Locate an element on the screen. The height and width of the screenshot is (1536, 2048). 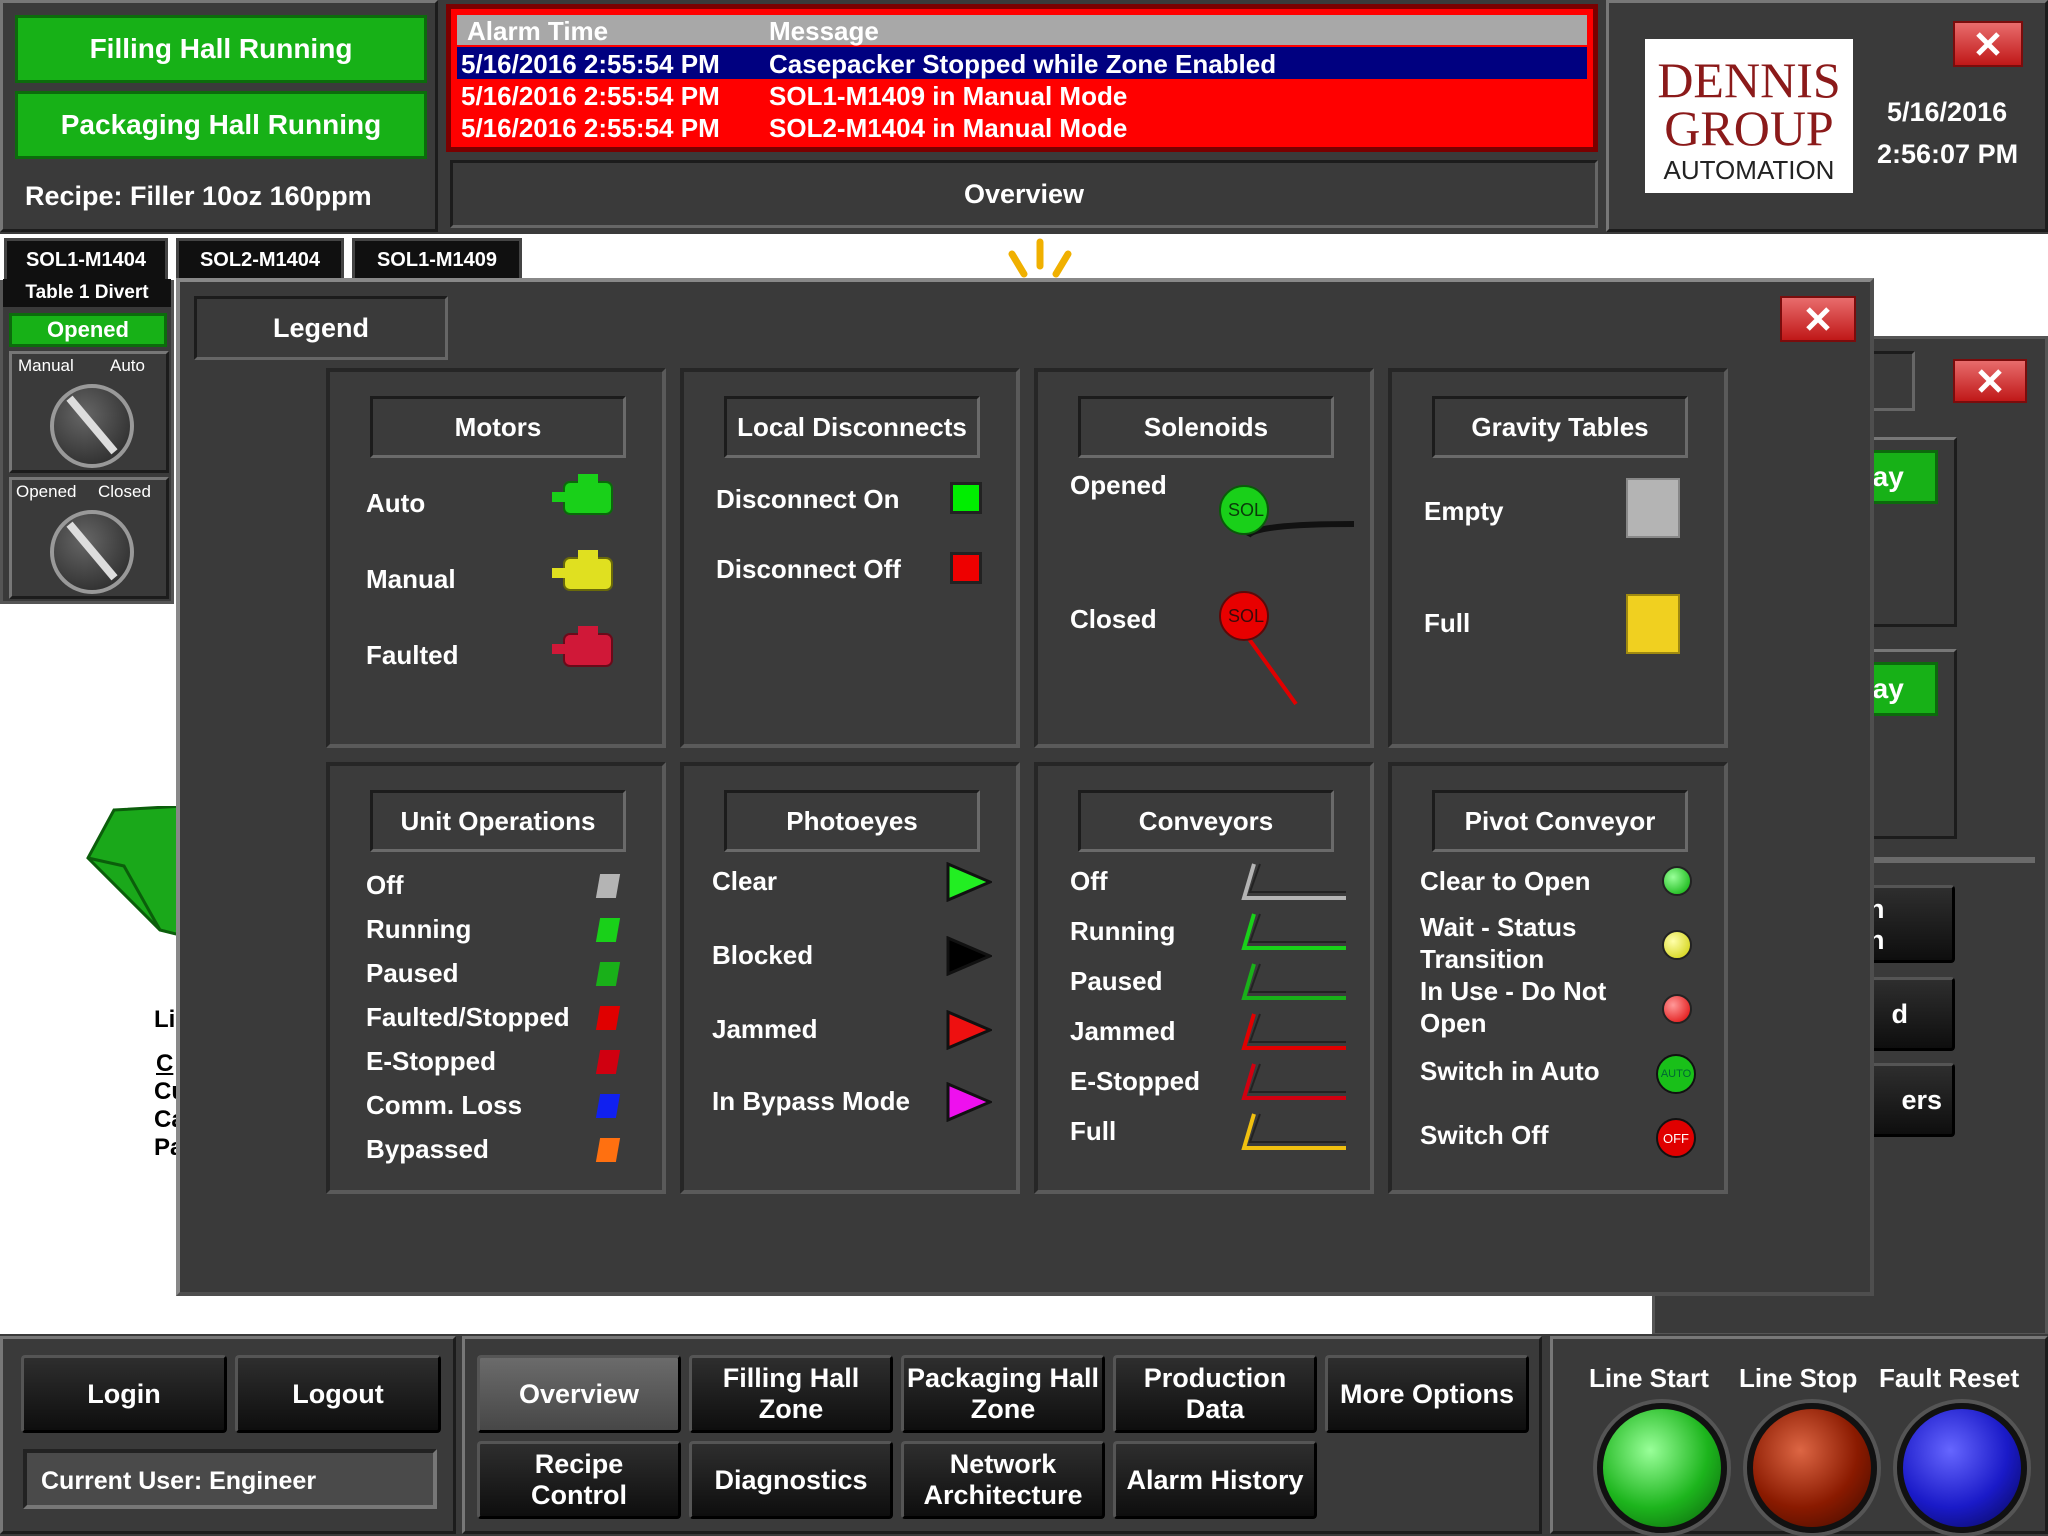
alarm-time-header: Alarm Time is located at coordinates (538, 31).